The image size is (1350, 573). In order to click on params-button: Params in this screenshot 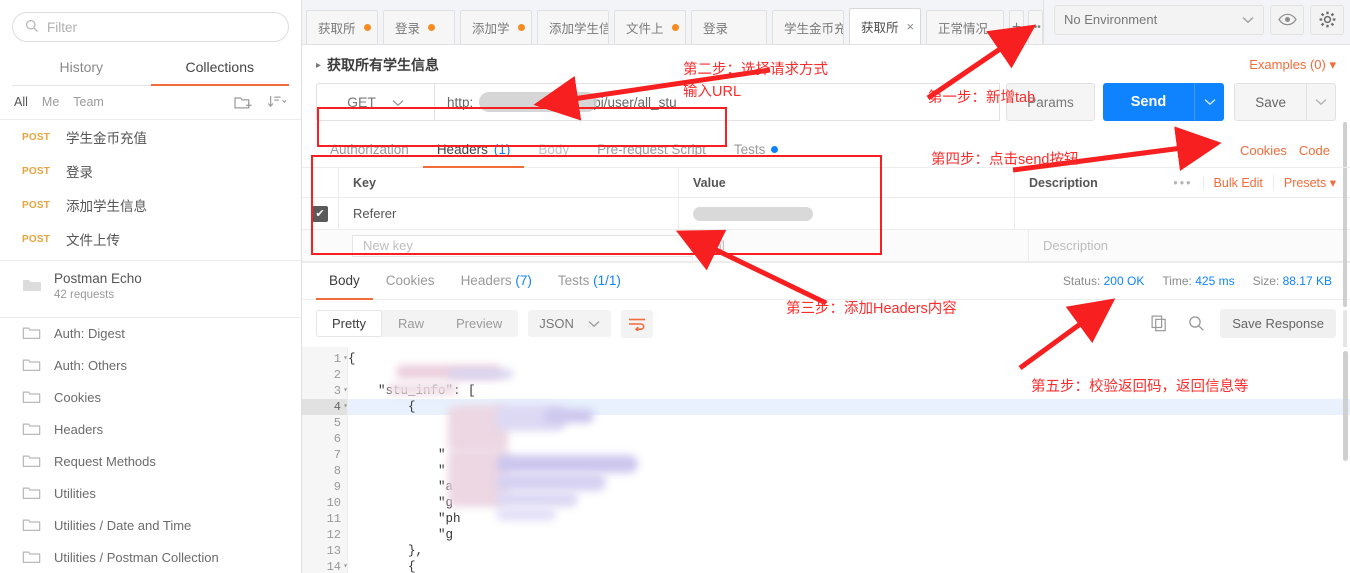, I will do `click(1050, 102)`.